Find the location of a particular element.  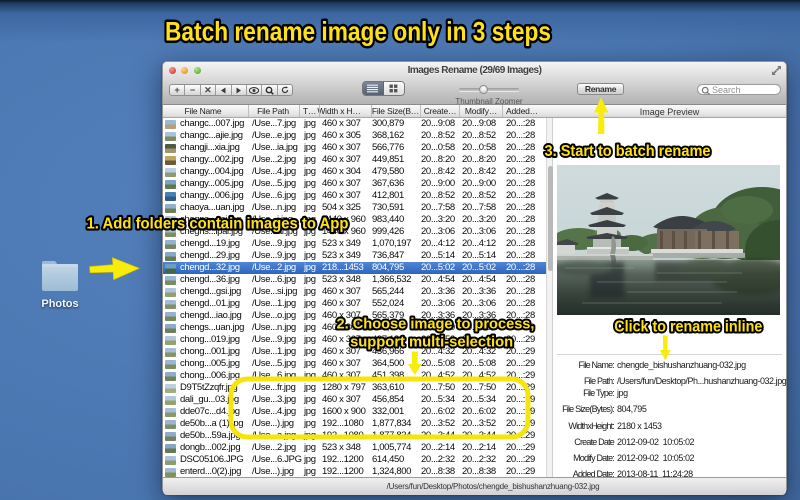

svg-text:Batch rename image only in 3 s: Batch rename image only in 3 steps is located at coordinates (358, 32).